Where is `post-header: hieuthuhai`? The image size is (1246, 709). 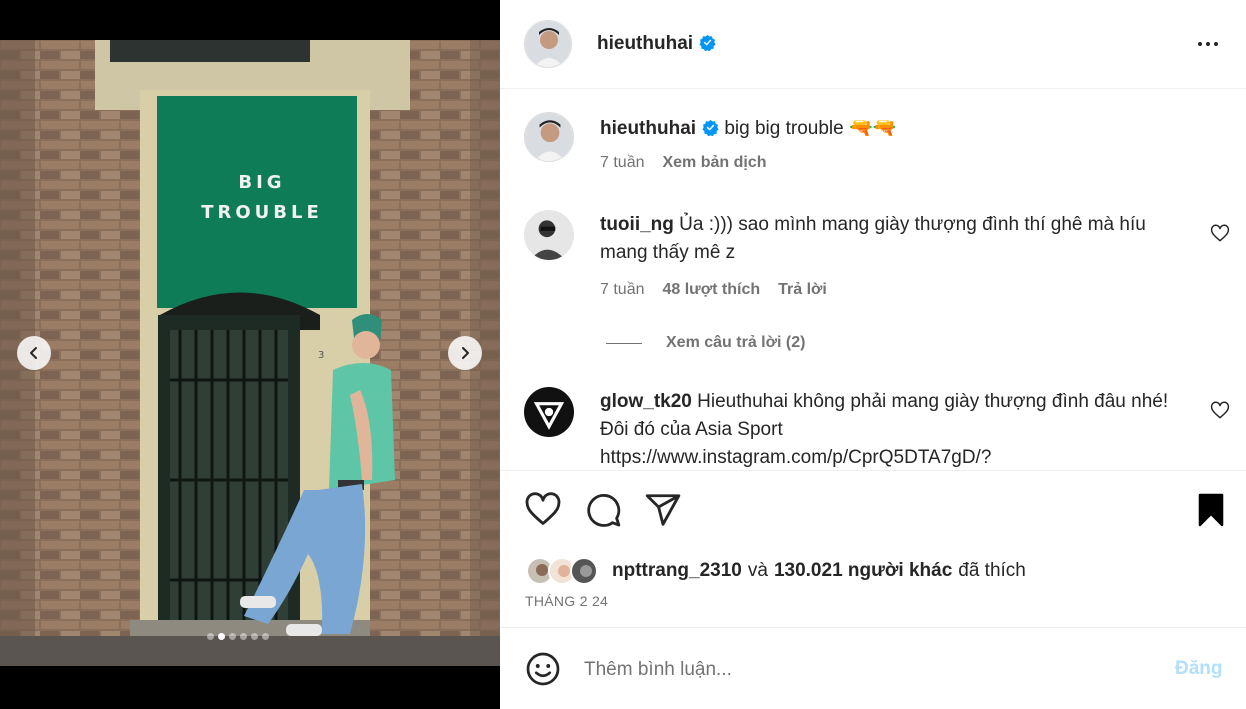
post-header: hieuthuhai is located at coordinates (873, 44).